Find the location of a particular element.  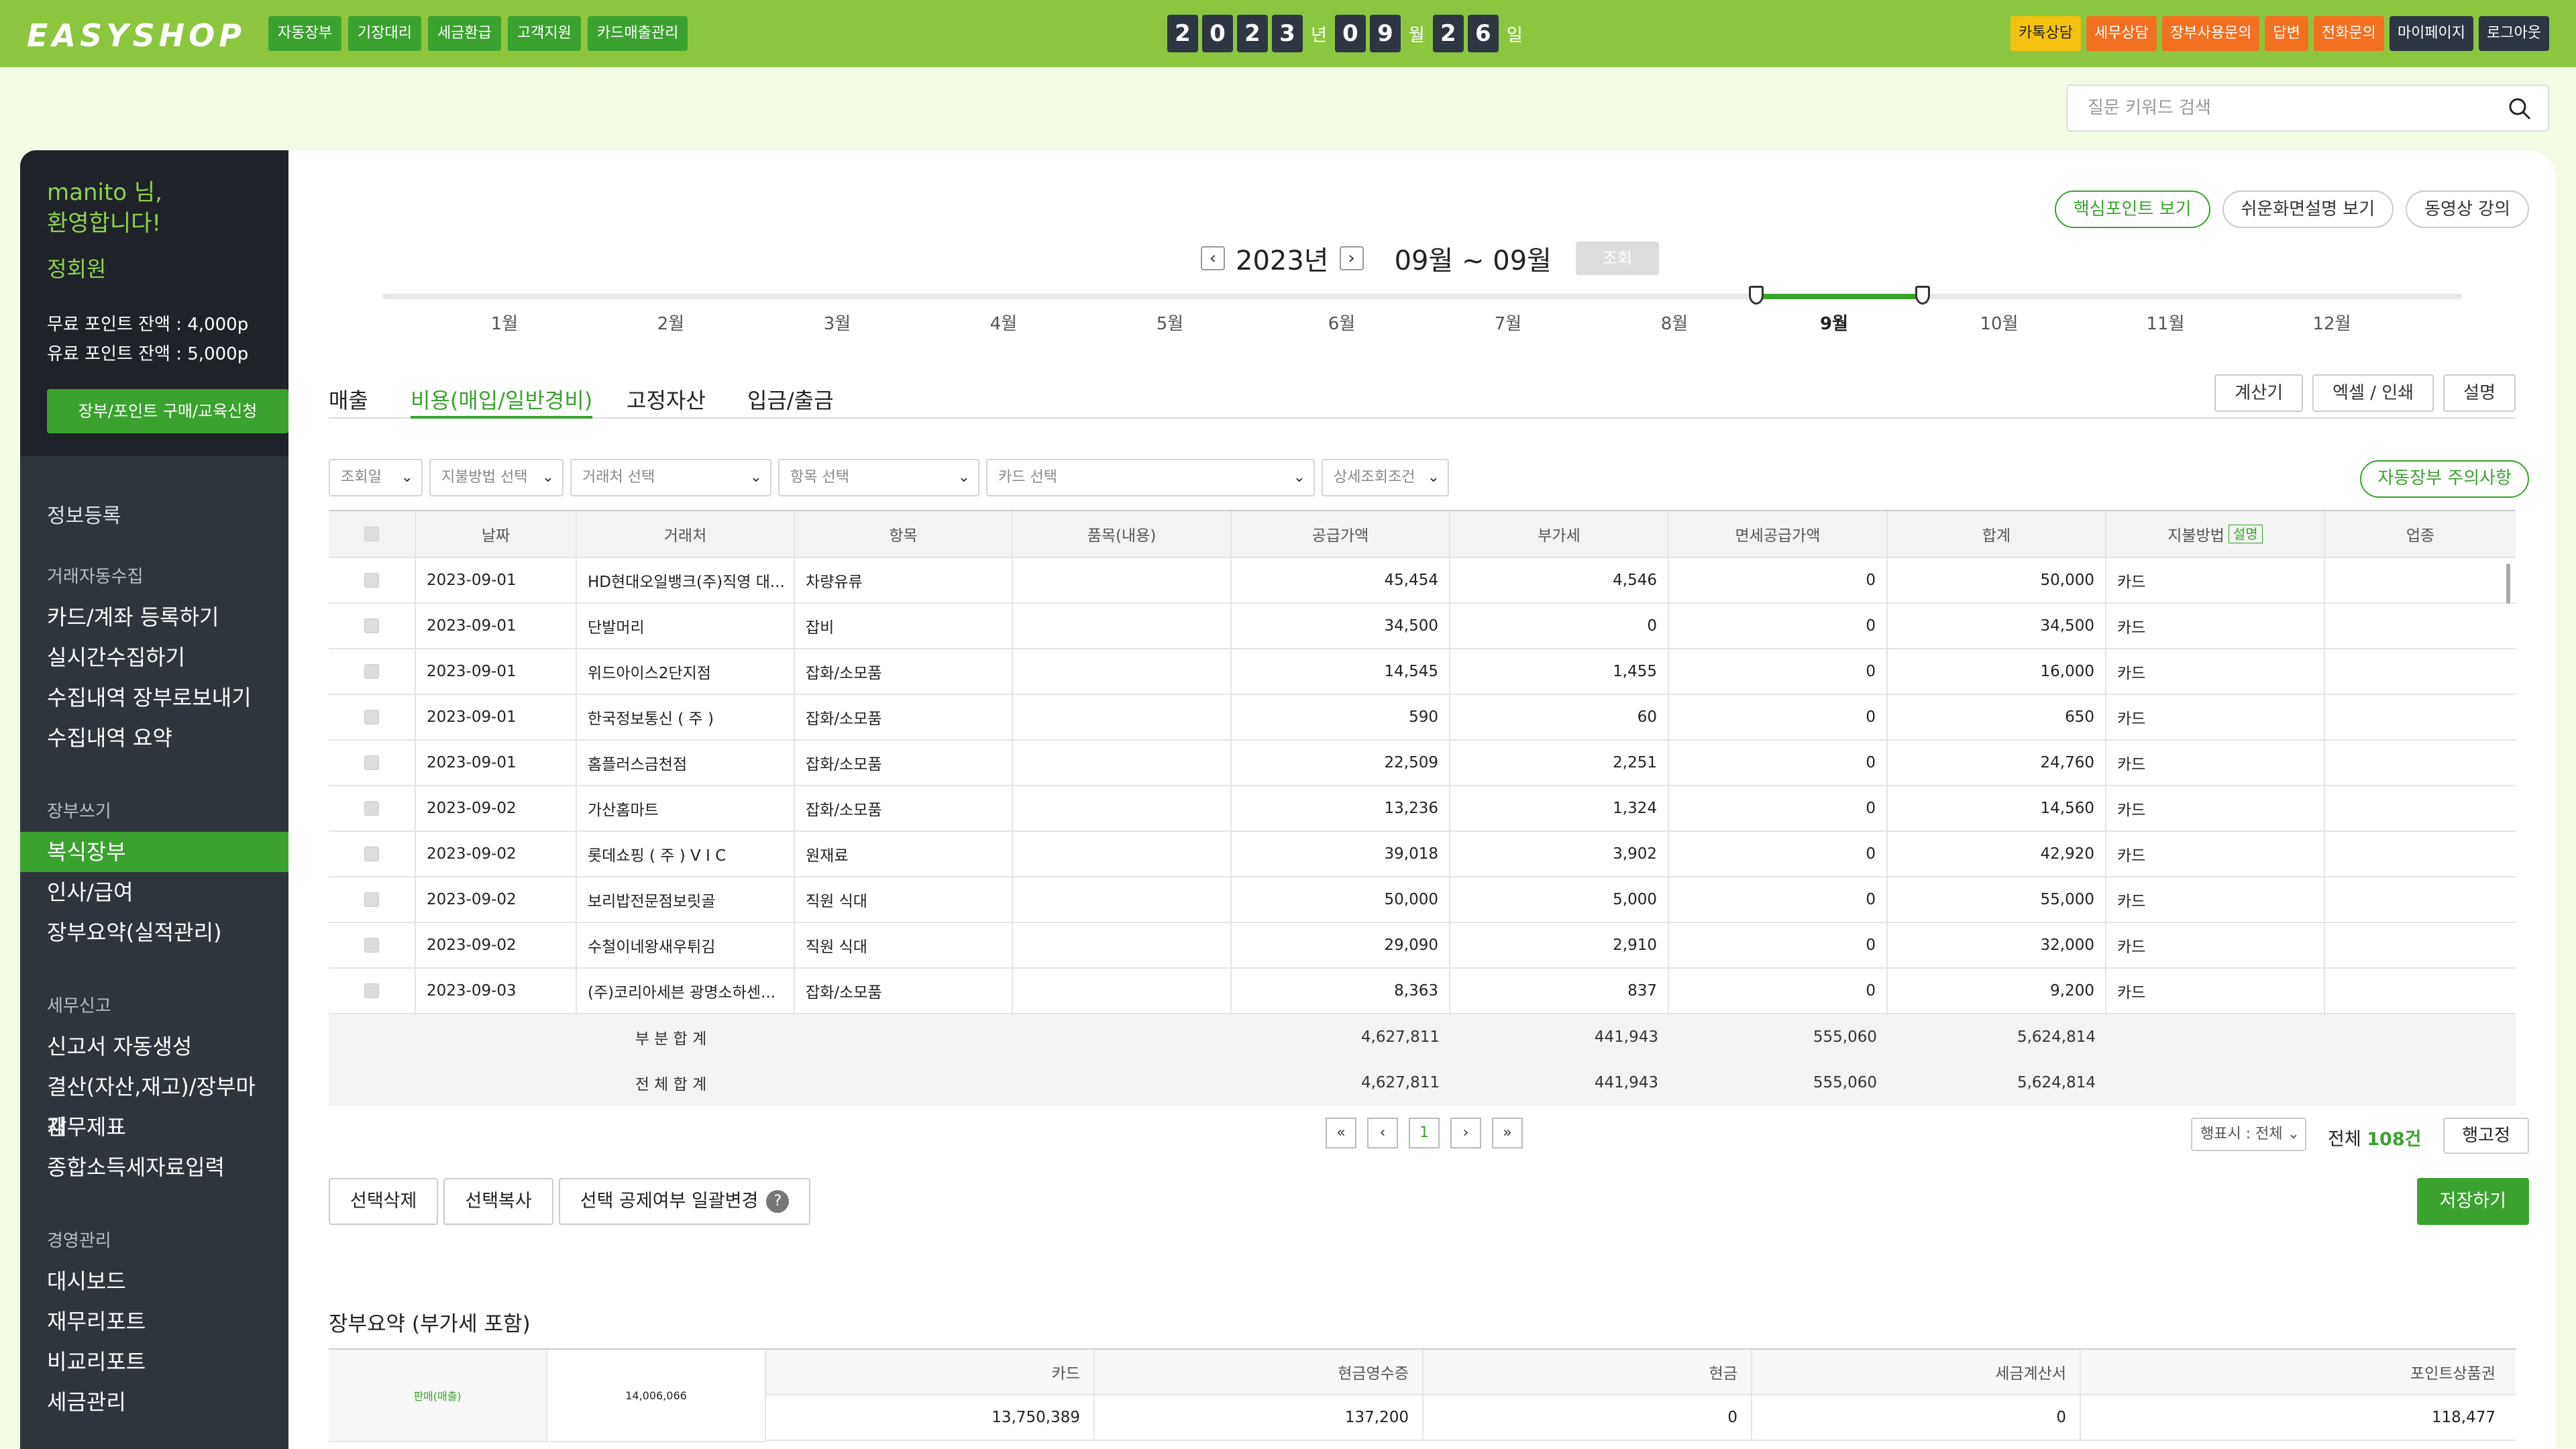

table-cell: 45,454 is located at coordinates (1341, 580).